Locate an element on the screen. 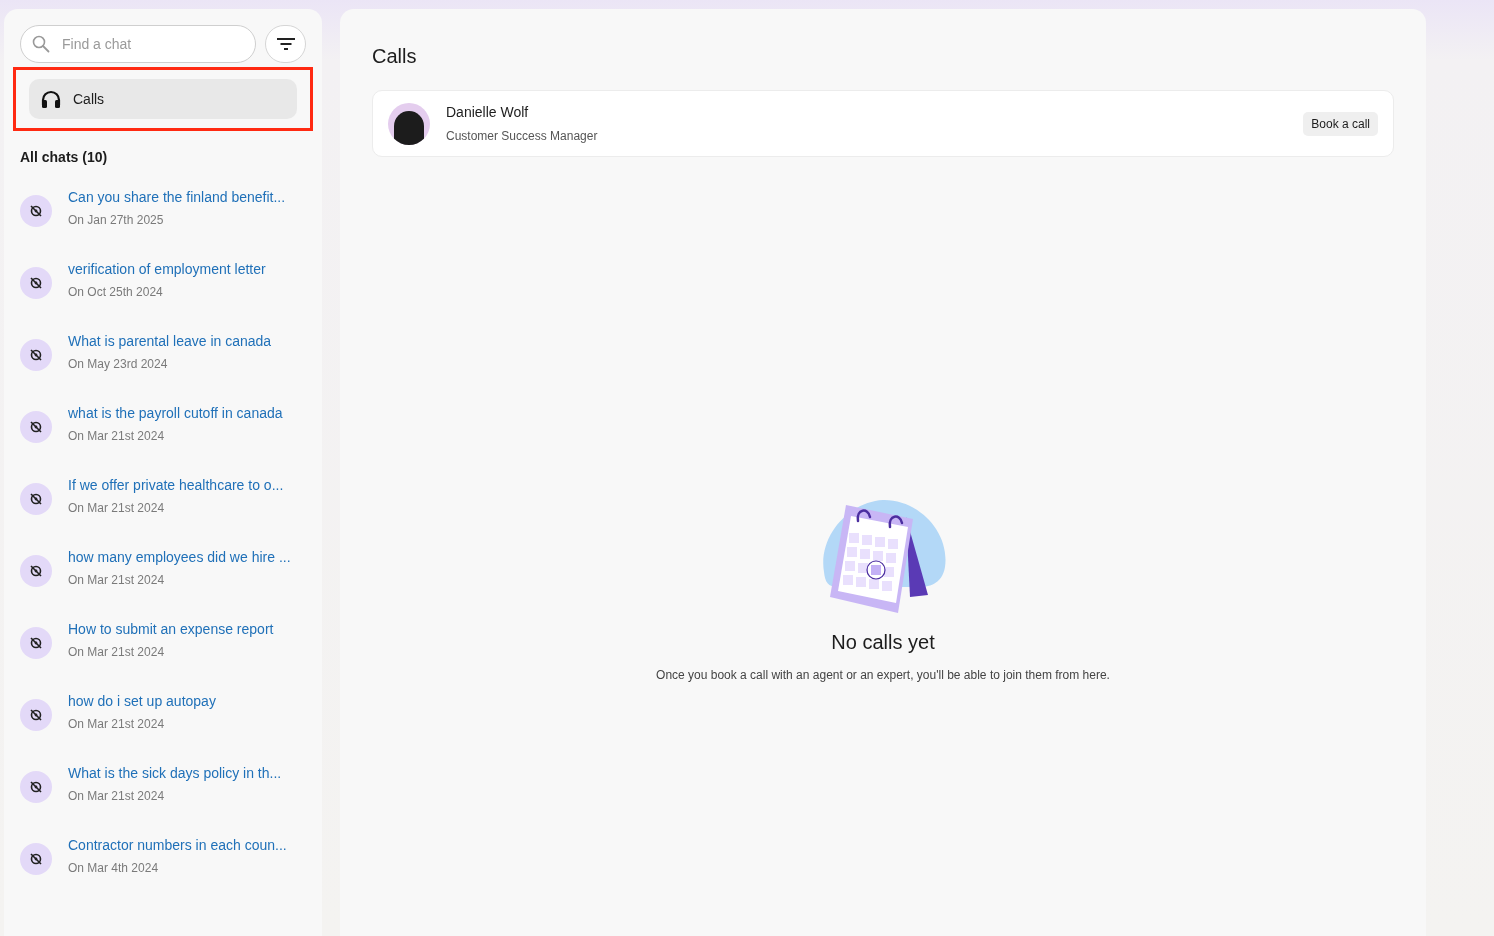 The height and width of the screenshot is (936, 1494). contact-role: Customer Success Manager is located at coordinates (522, 136).